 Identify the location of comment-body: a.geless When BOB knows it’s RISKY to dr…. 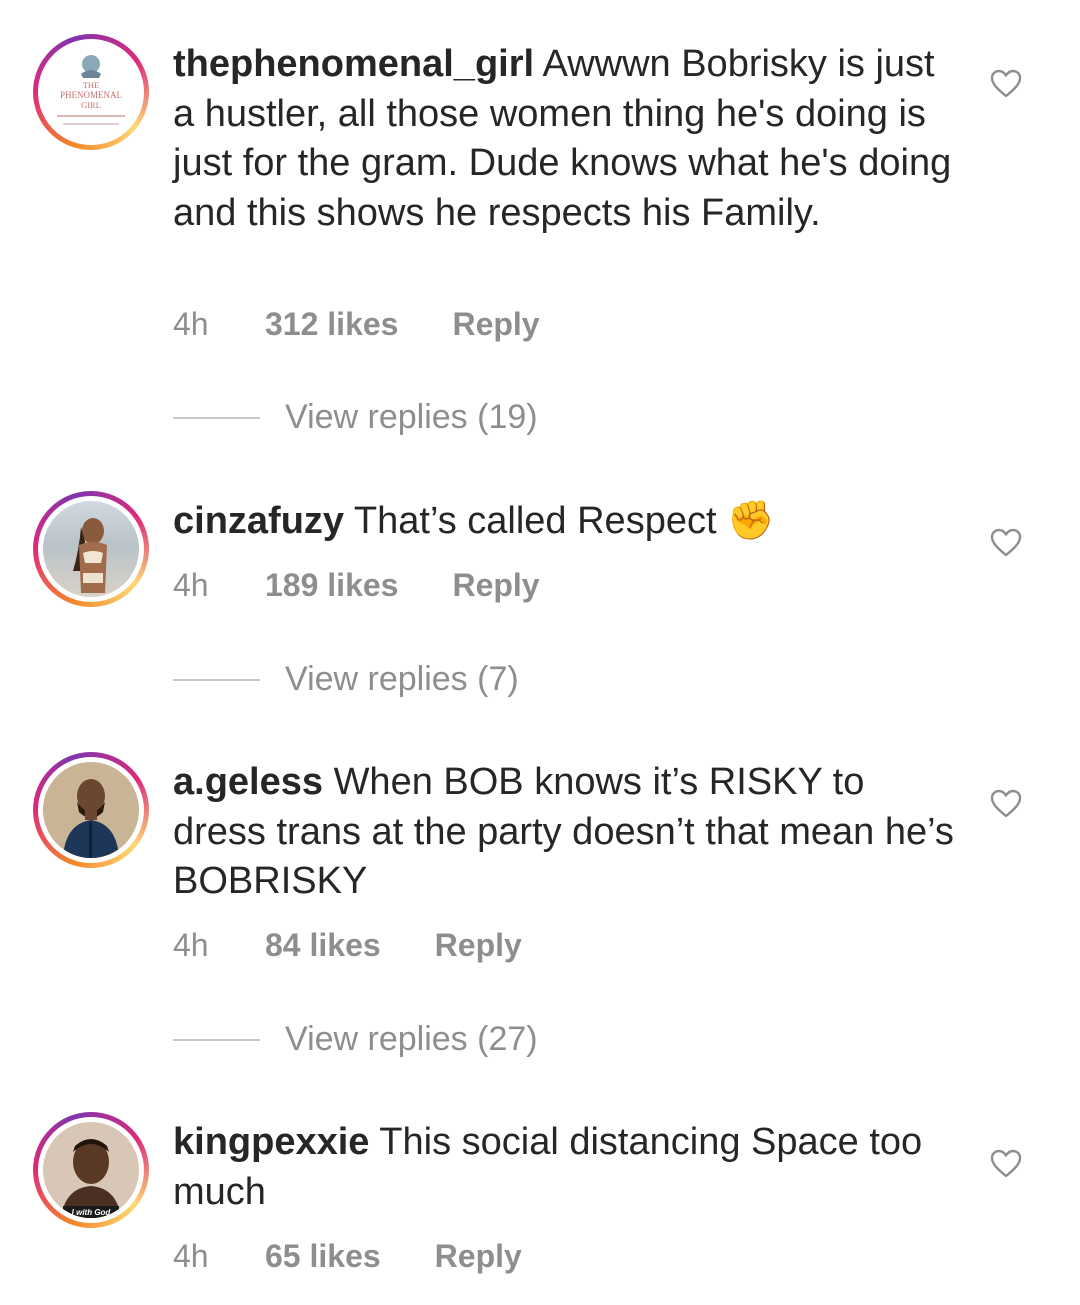
(568, 832).